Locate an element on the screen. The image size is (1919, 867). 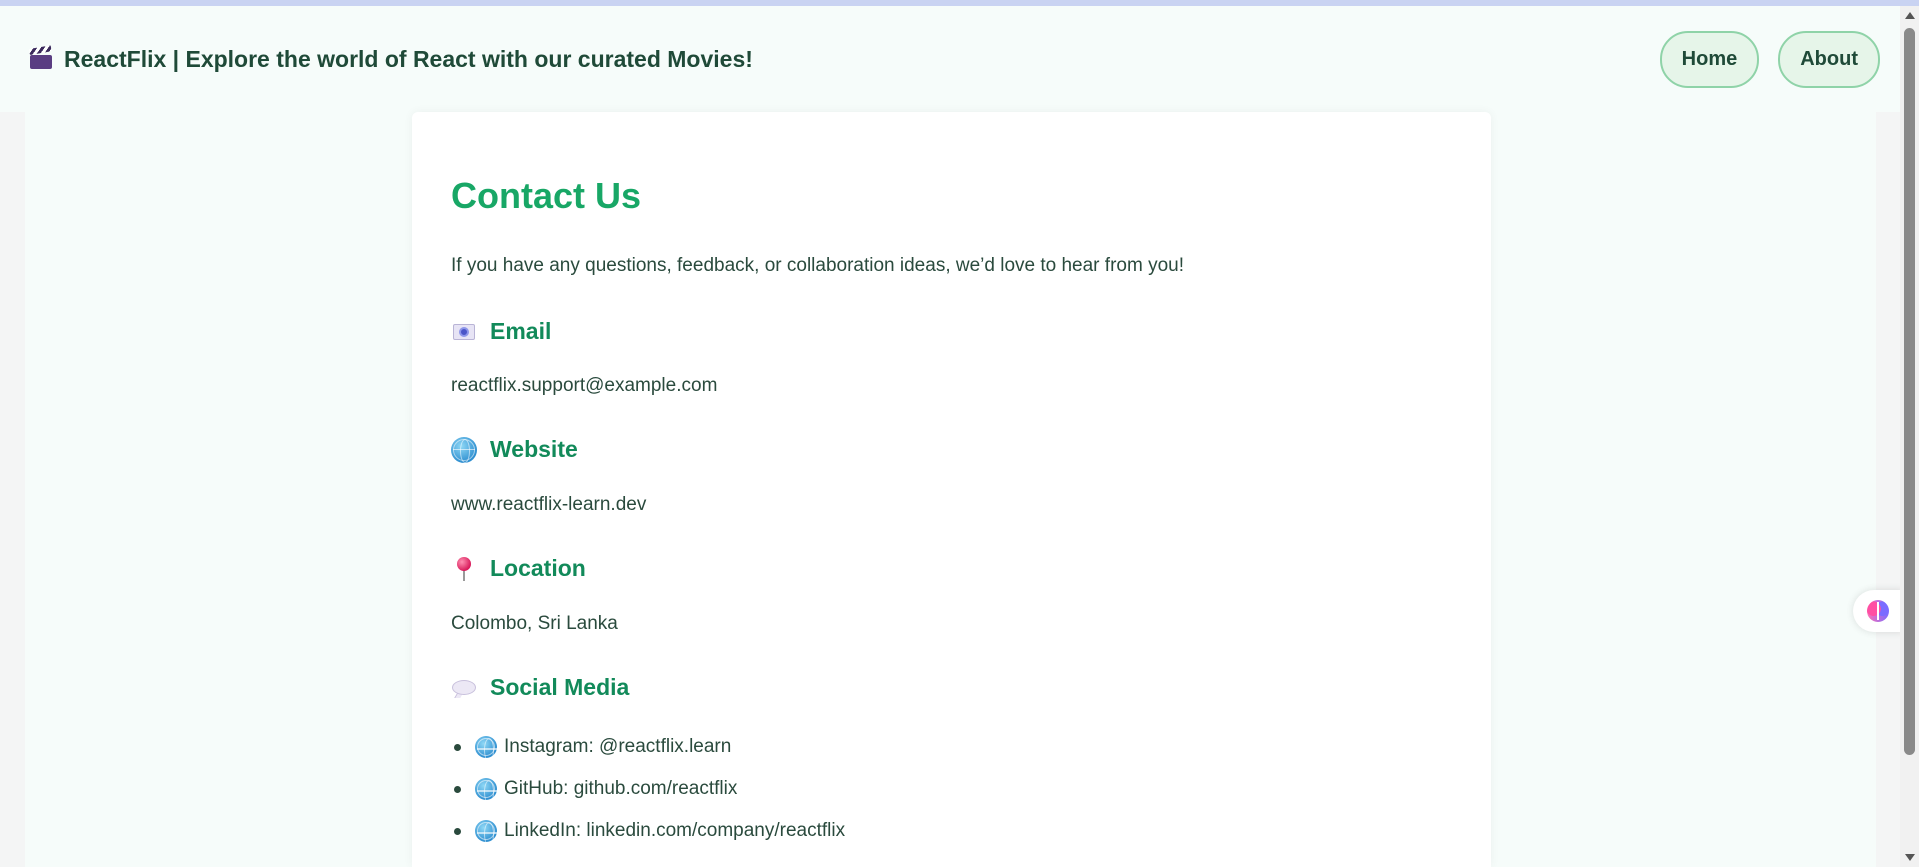
location-heading-label: Location is located at coordinates (538, 568).